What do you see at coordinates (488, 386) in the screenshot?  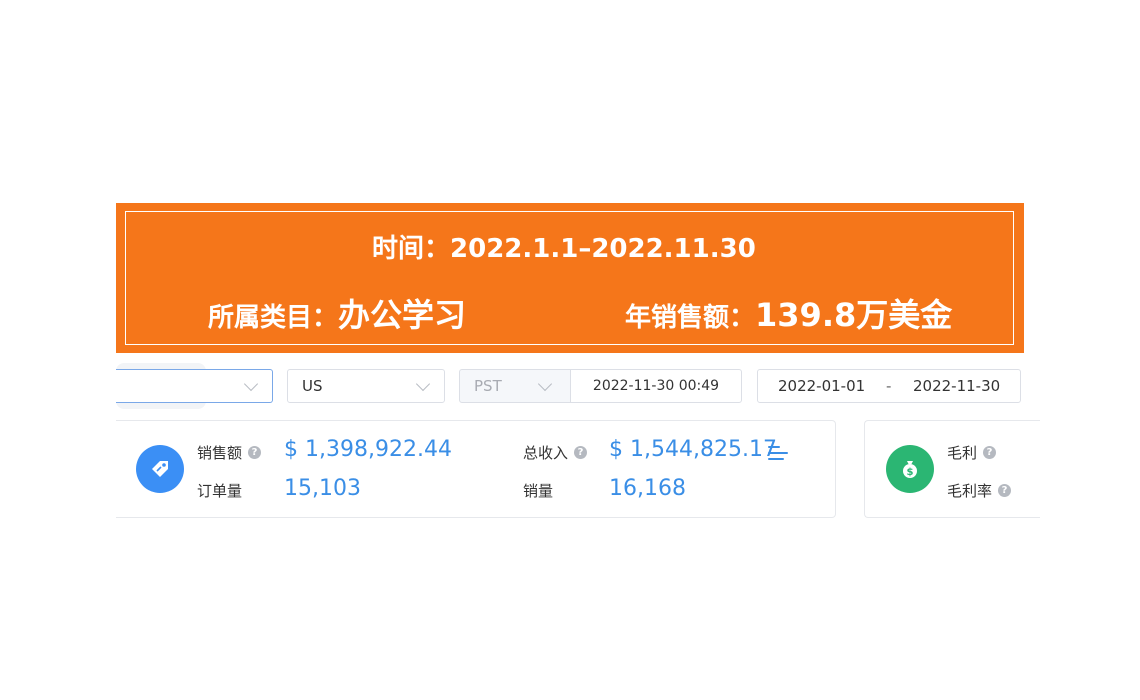 I see `timezone-select-value: PST` at bounding box center [488, 386].